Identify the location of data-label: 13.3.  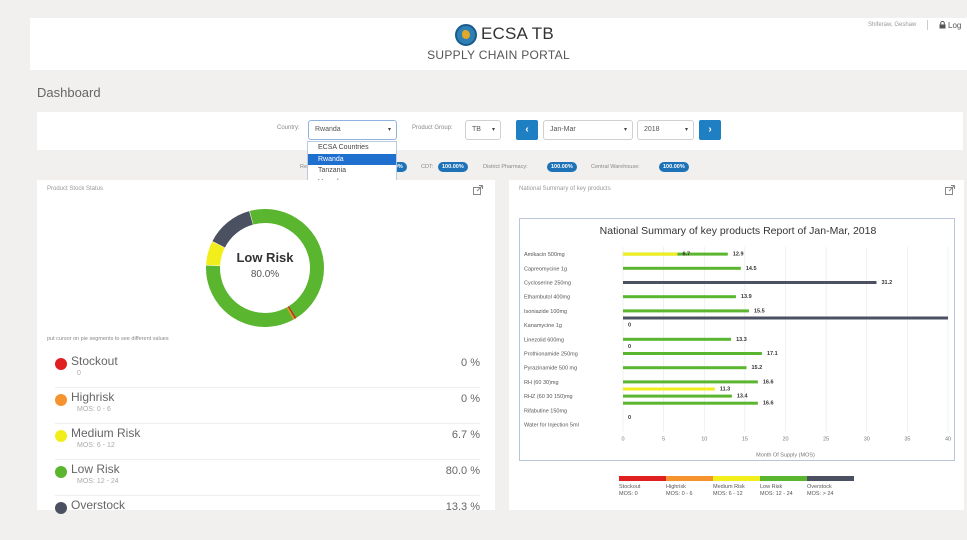
(741, 340).